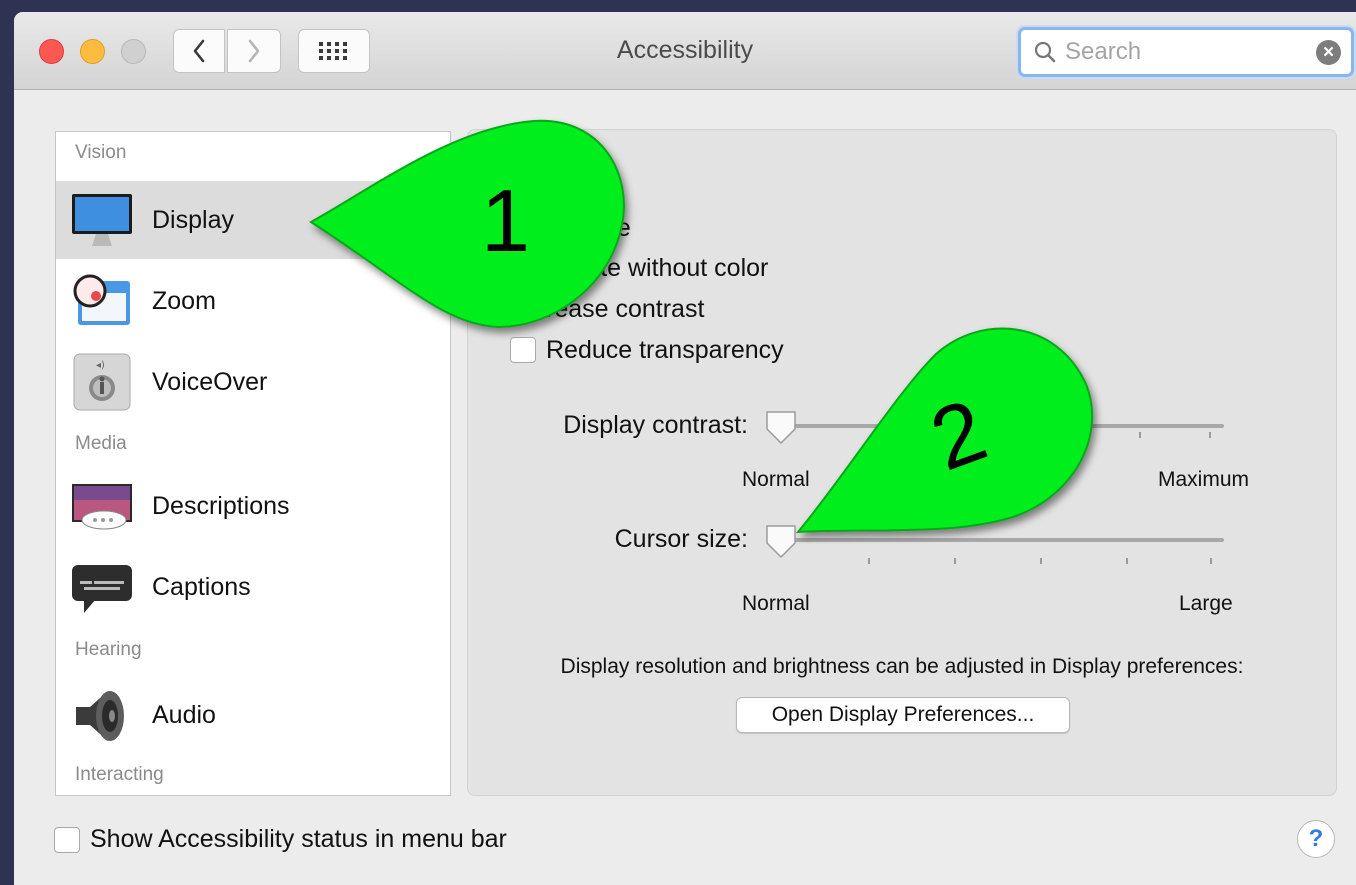  I want to click on show-status-option: Show Accessibility status in menu bar, so click(280, 839).